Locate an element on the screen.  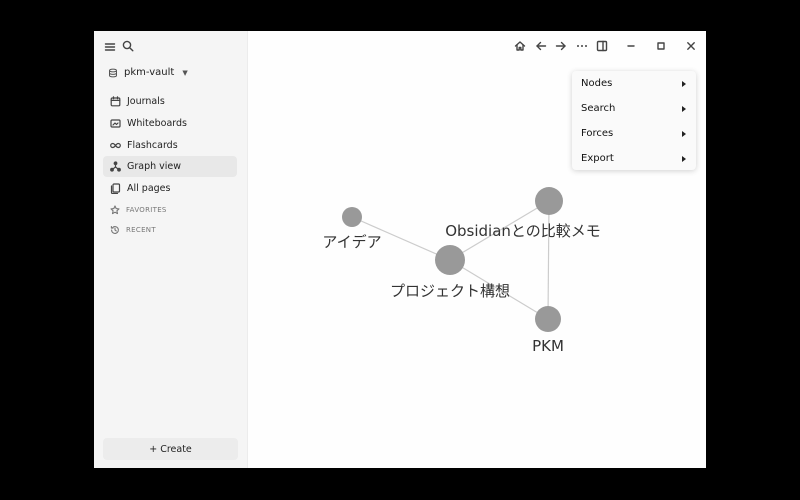
close-icon is located at coordinates (691, 46).